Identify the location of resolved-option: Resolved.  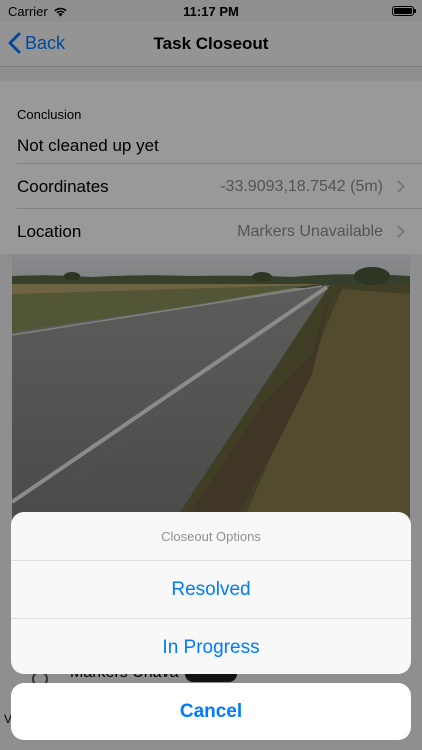
(211, 590).